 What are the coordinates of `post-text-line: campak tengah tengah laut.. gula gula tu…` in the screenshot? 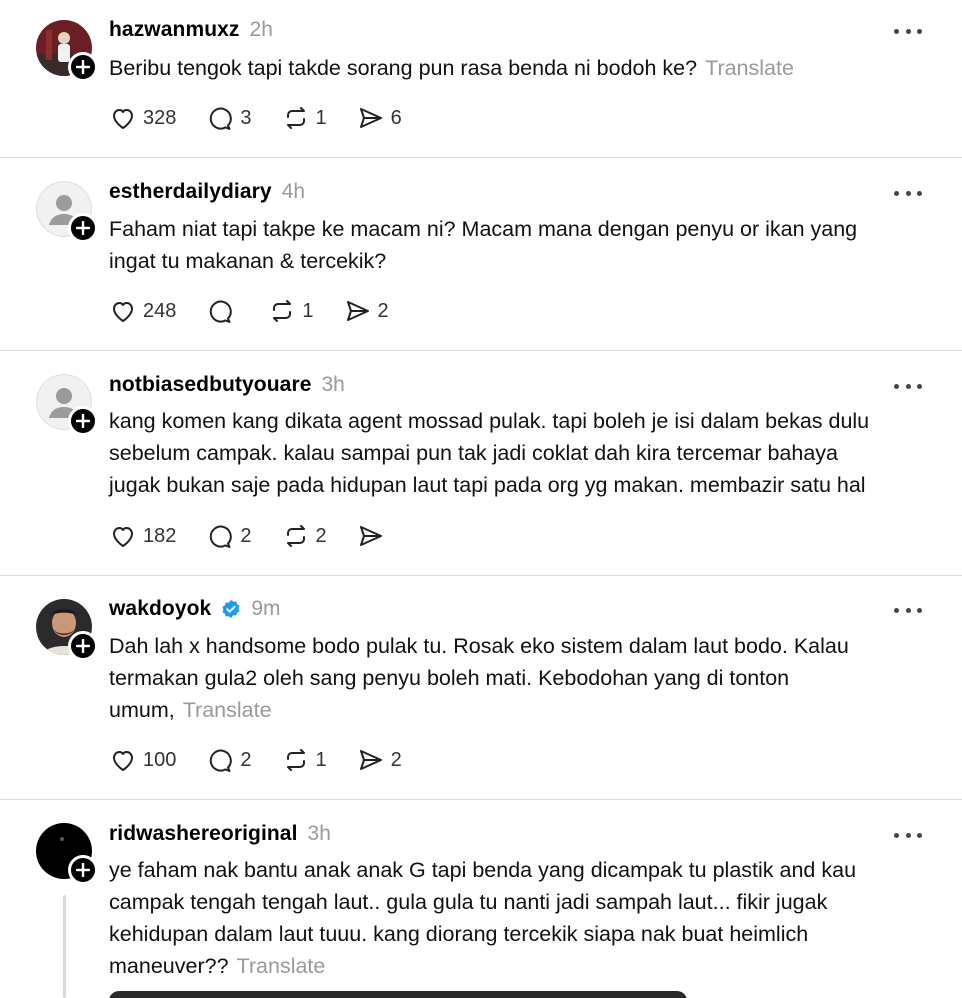 It's located at (468, 902).